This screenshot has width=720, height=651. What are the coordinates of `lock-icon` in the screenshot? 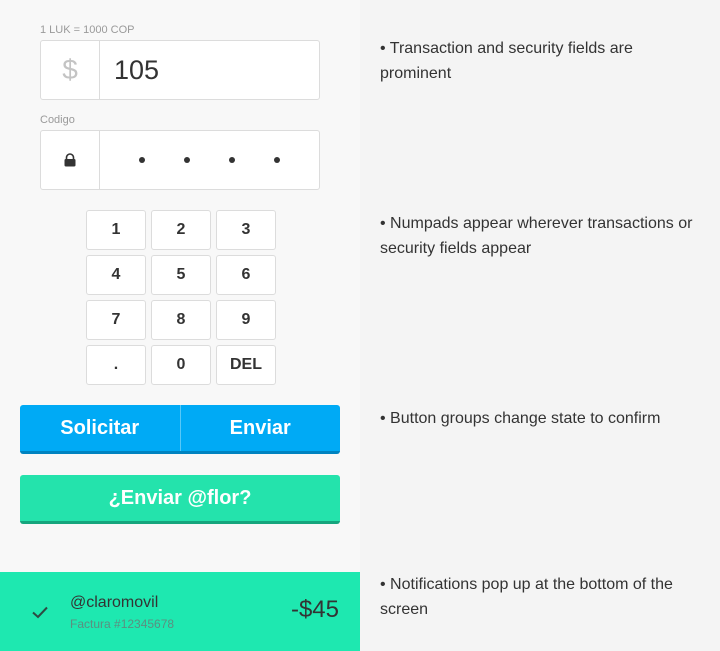 It's located at (70, 160).